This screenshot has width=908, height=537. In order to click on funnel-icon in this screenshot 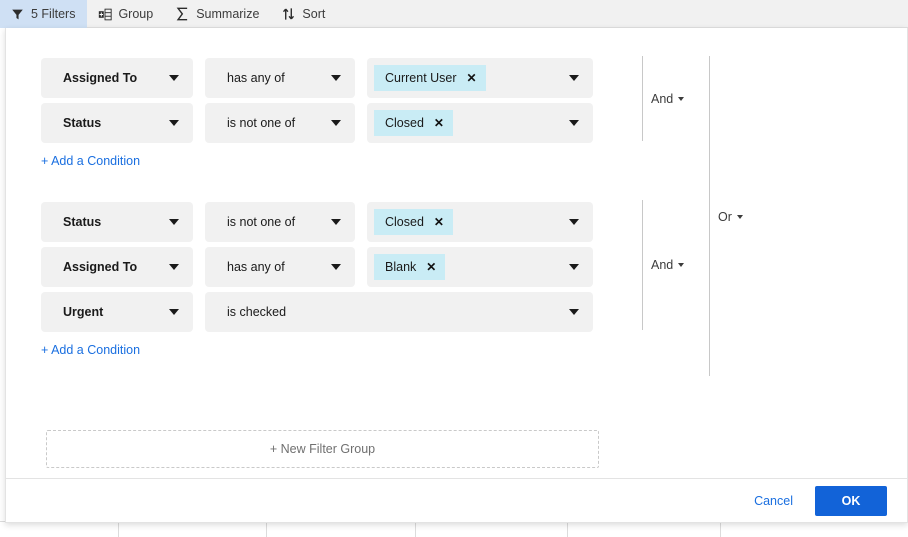, I will do `click(17, 14)`.